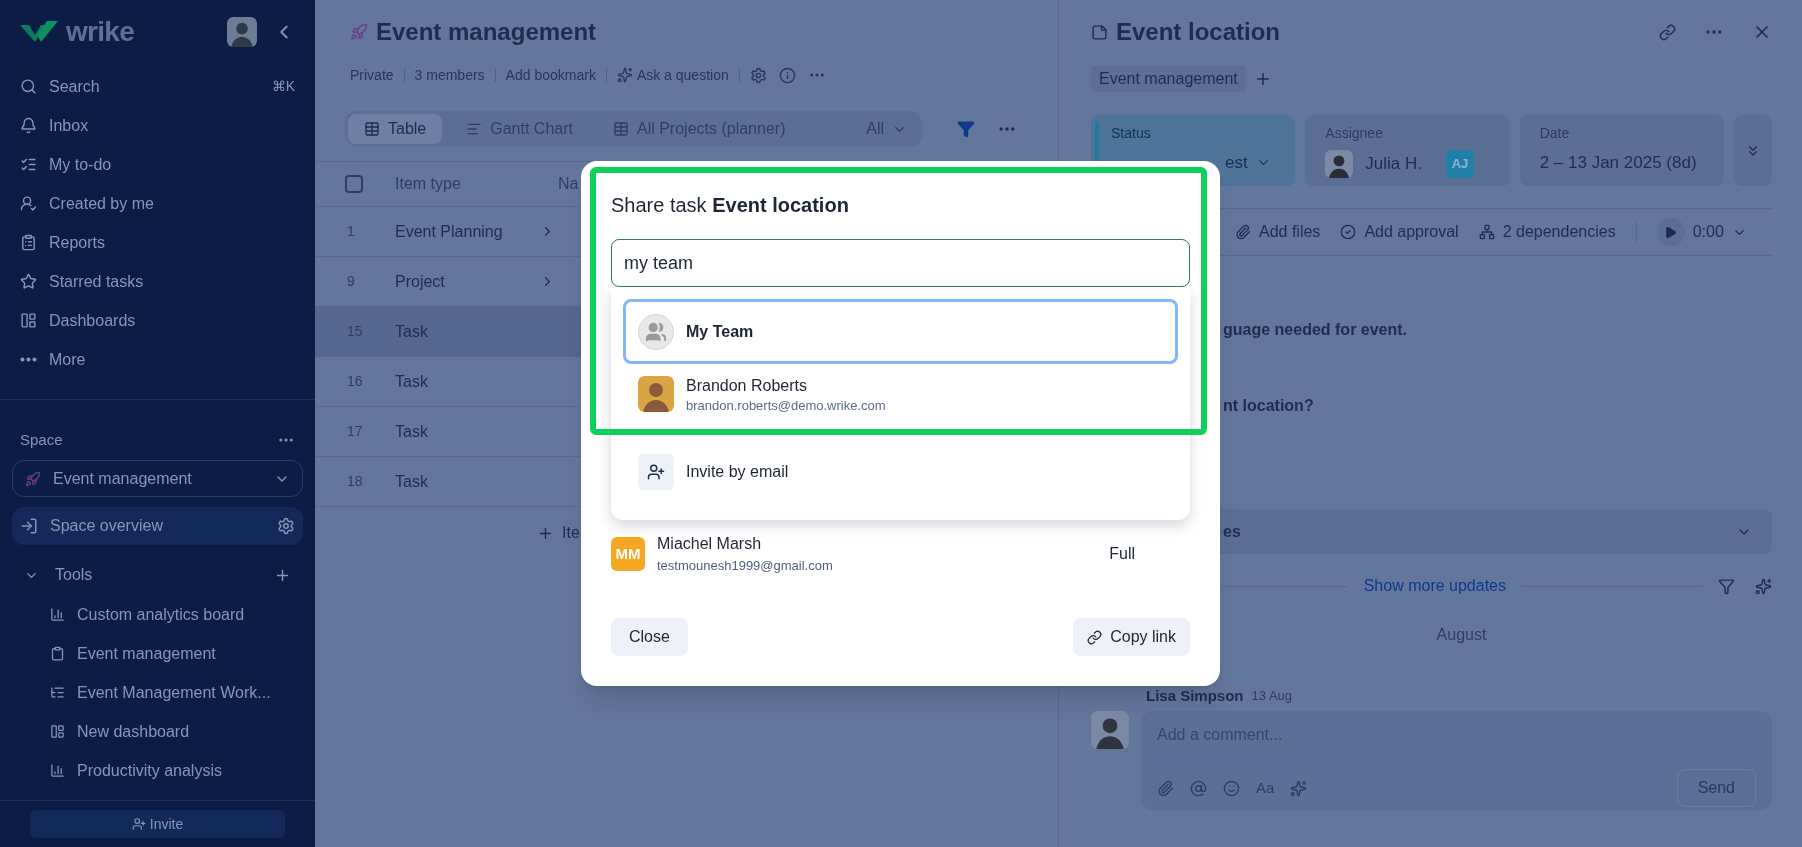 The image size is (1802, 847). I want to click on space-selector: Event management, so click(157, 478).